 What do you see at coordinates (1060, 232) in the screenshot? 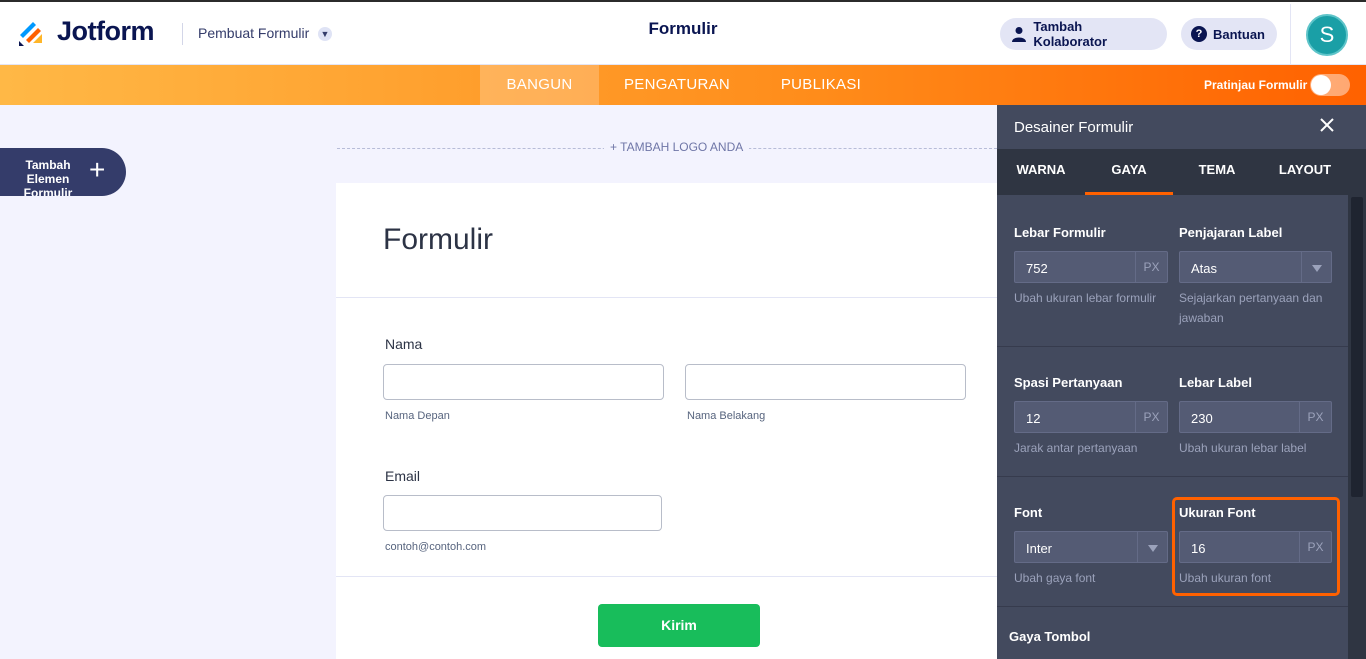
I see `form-width-label: Lebar Formulir` at bounding box center [1060, 232].